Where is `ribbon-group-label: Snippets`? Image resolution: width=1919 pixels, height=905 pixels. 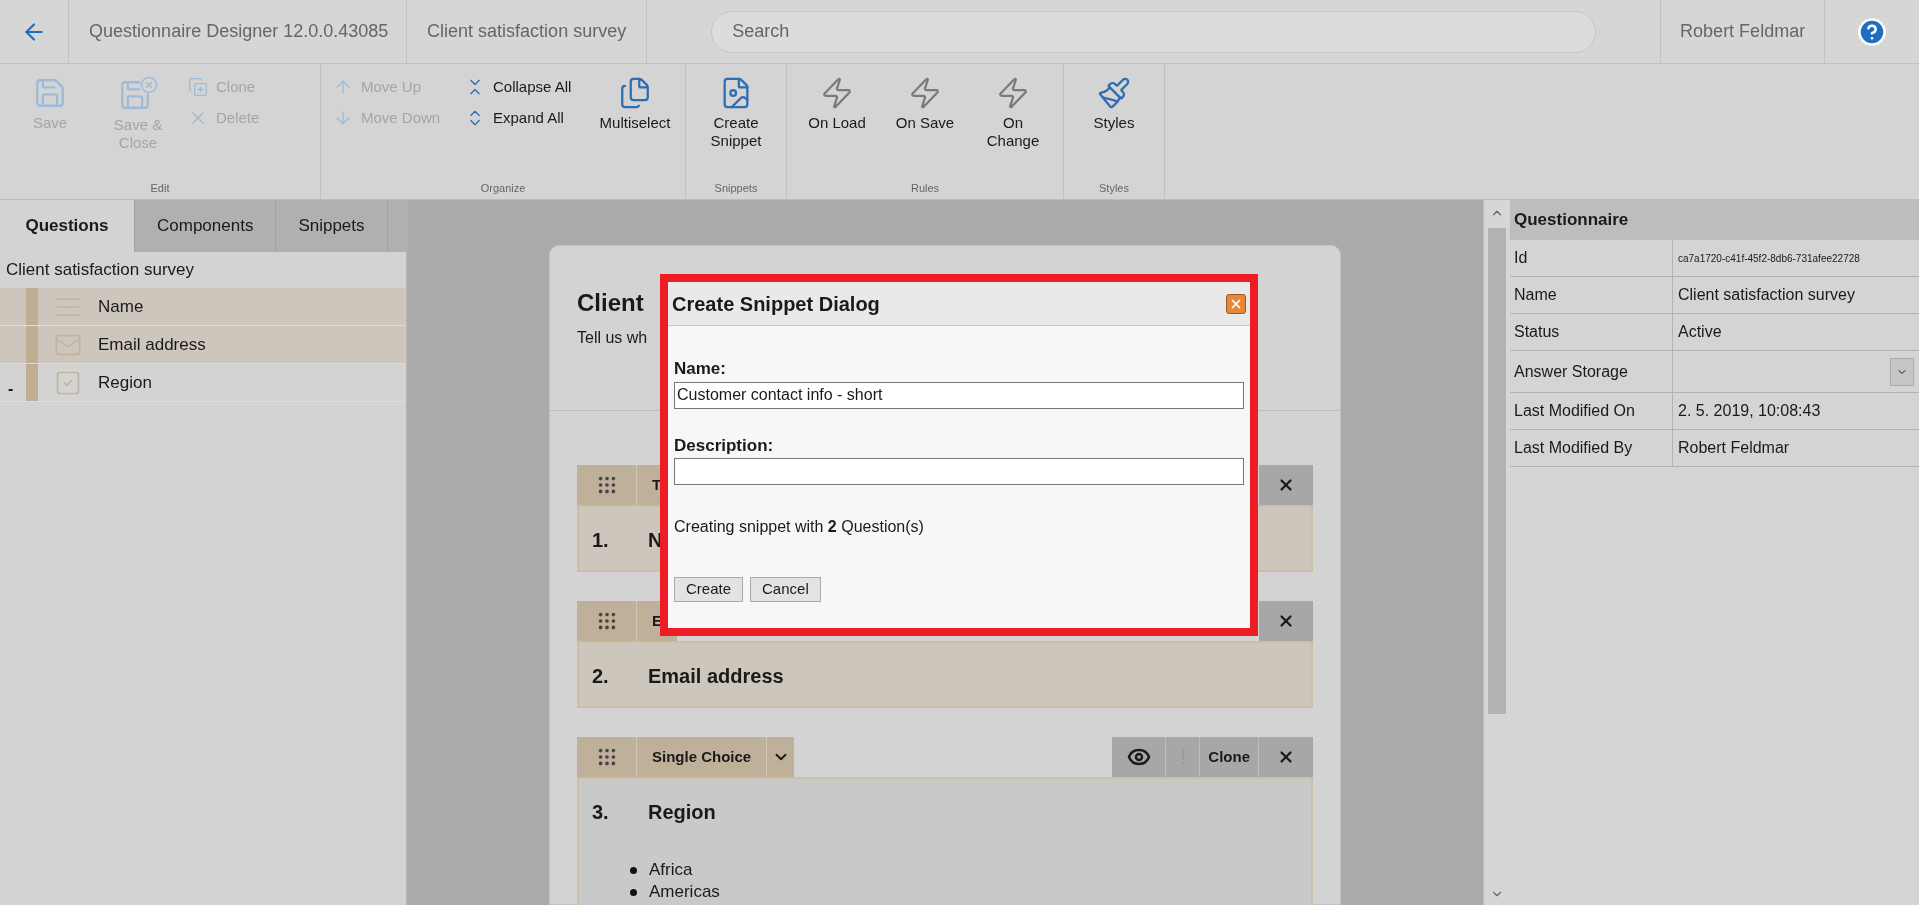 ribbon-group-label: Snippets is located at coordinates (736, 188).